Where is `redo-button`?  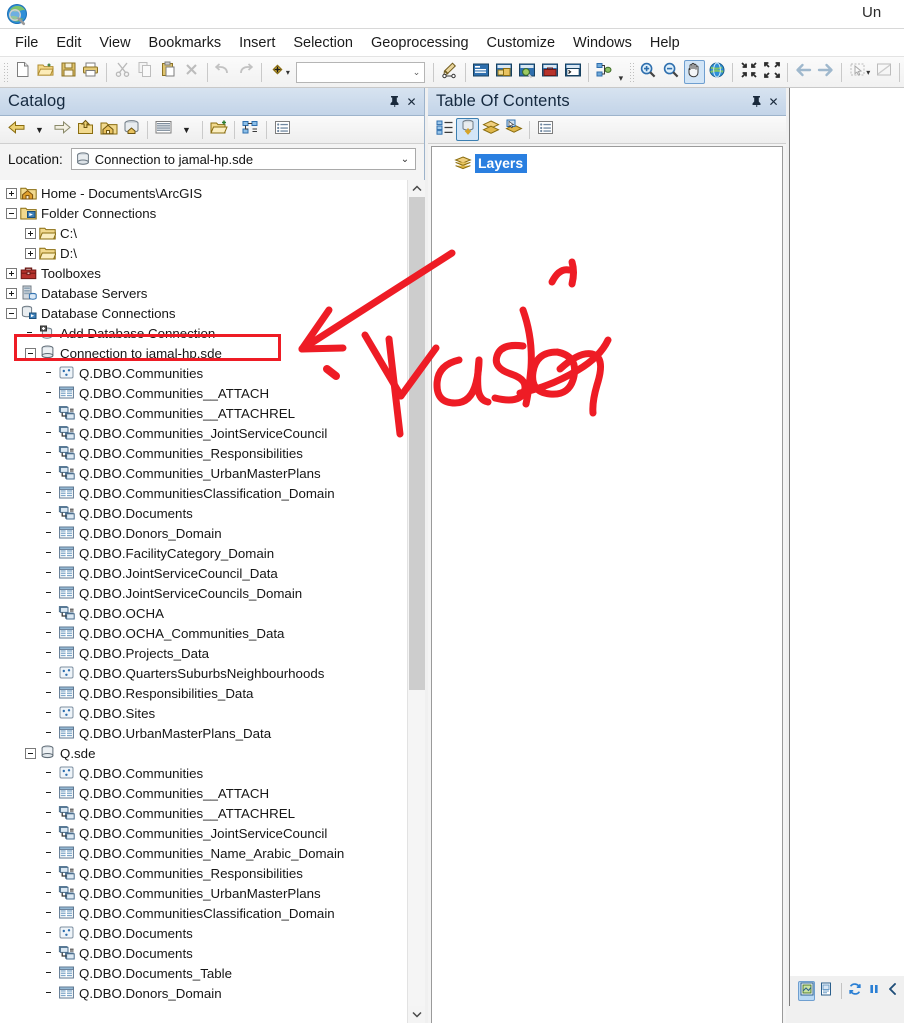
redo-button is located at coordinates (245, 72).